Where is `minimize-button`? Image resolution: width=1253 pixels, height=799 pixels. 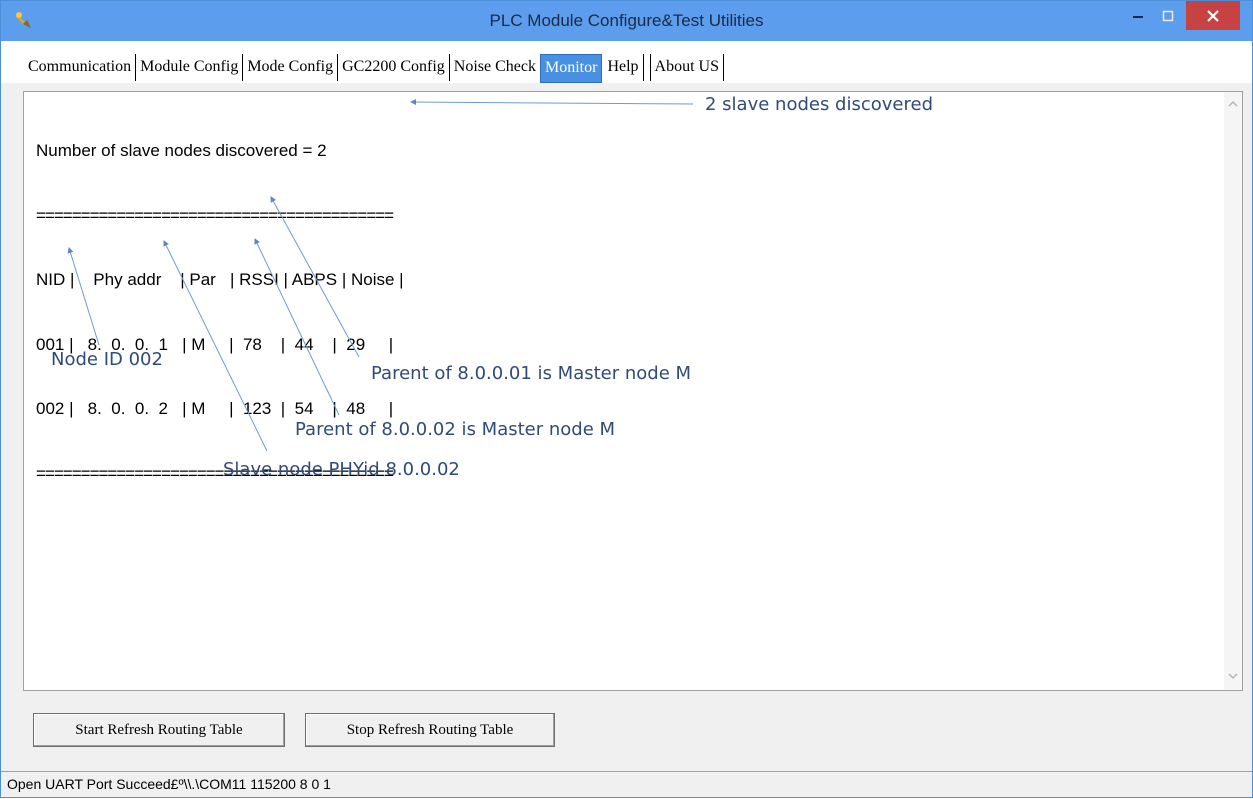
minimize-button is located at coordinates (1138, 15).